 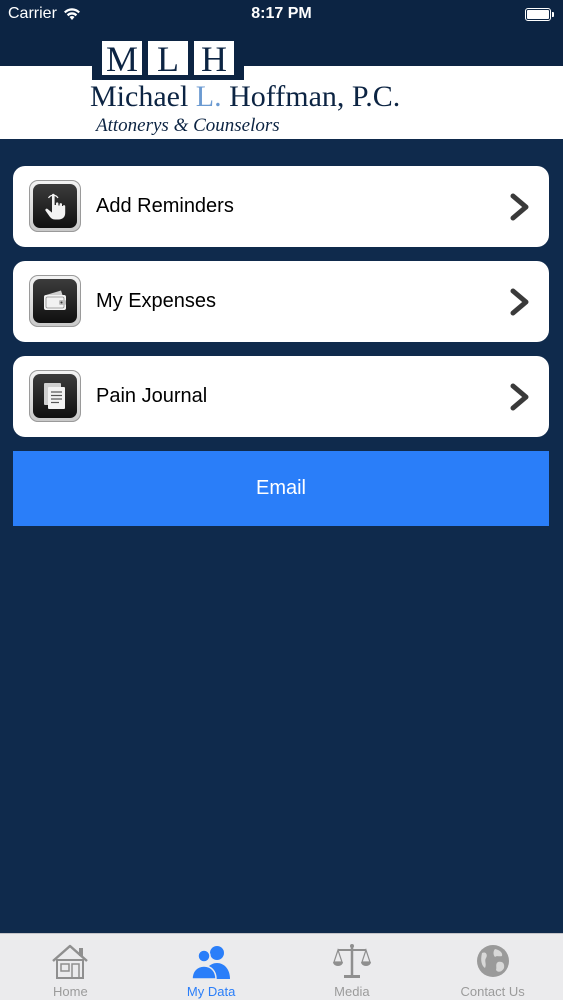 I want to click on tab-my-data: My Data, so click(x=211, y=967).